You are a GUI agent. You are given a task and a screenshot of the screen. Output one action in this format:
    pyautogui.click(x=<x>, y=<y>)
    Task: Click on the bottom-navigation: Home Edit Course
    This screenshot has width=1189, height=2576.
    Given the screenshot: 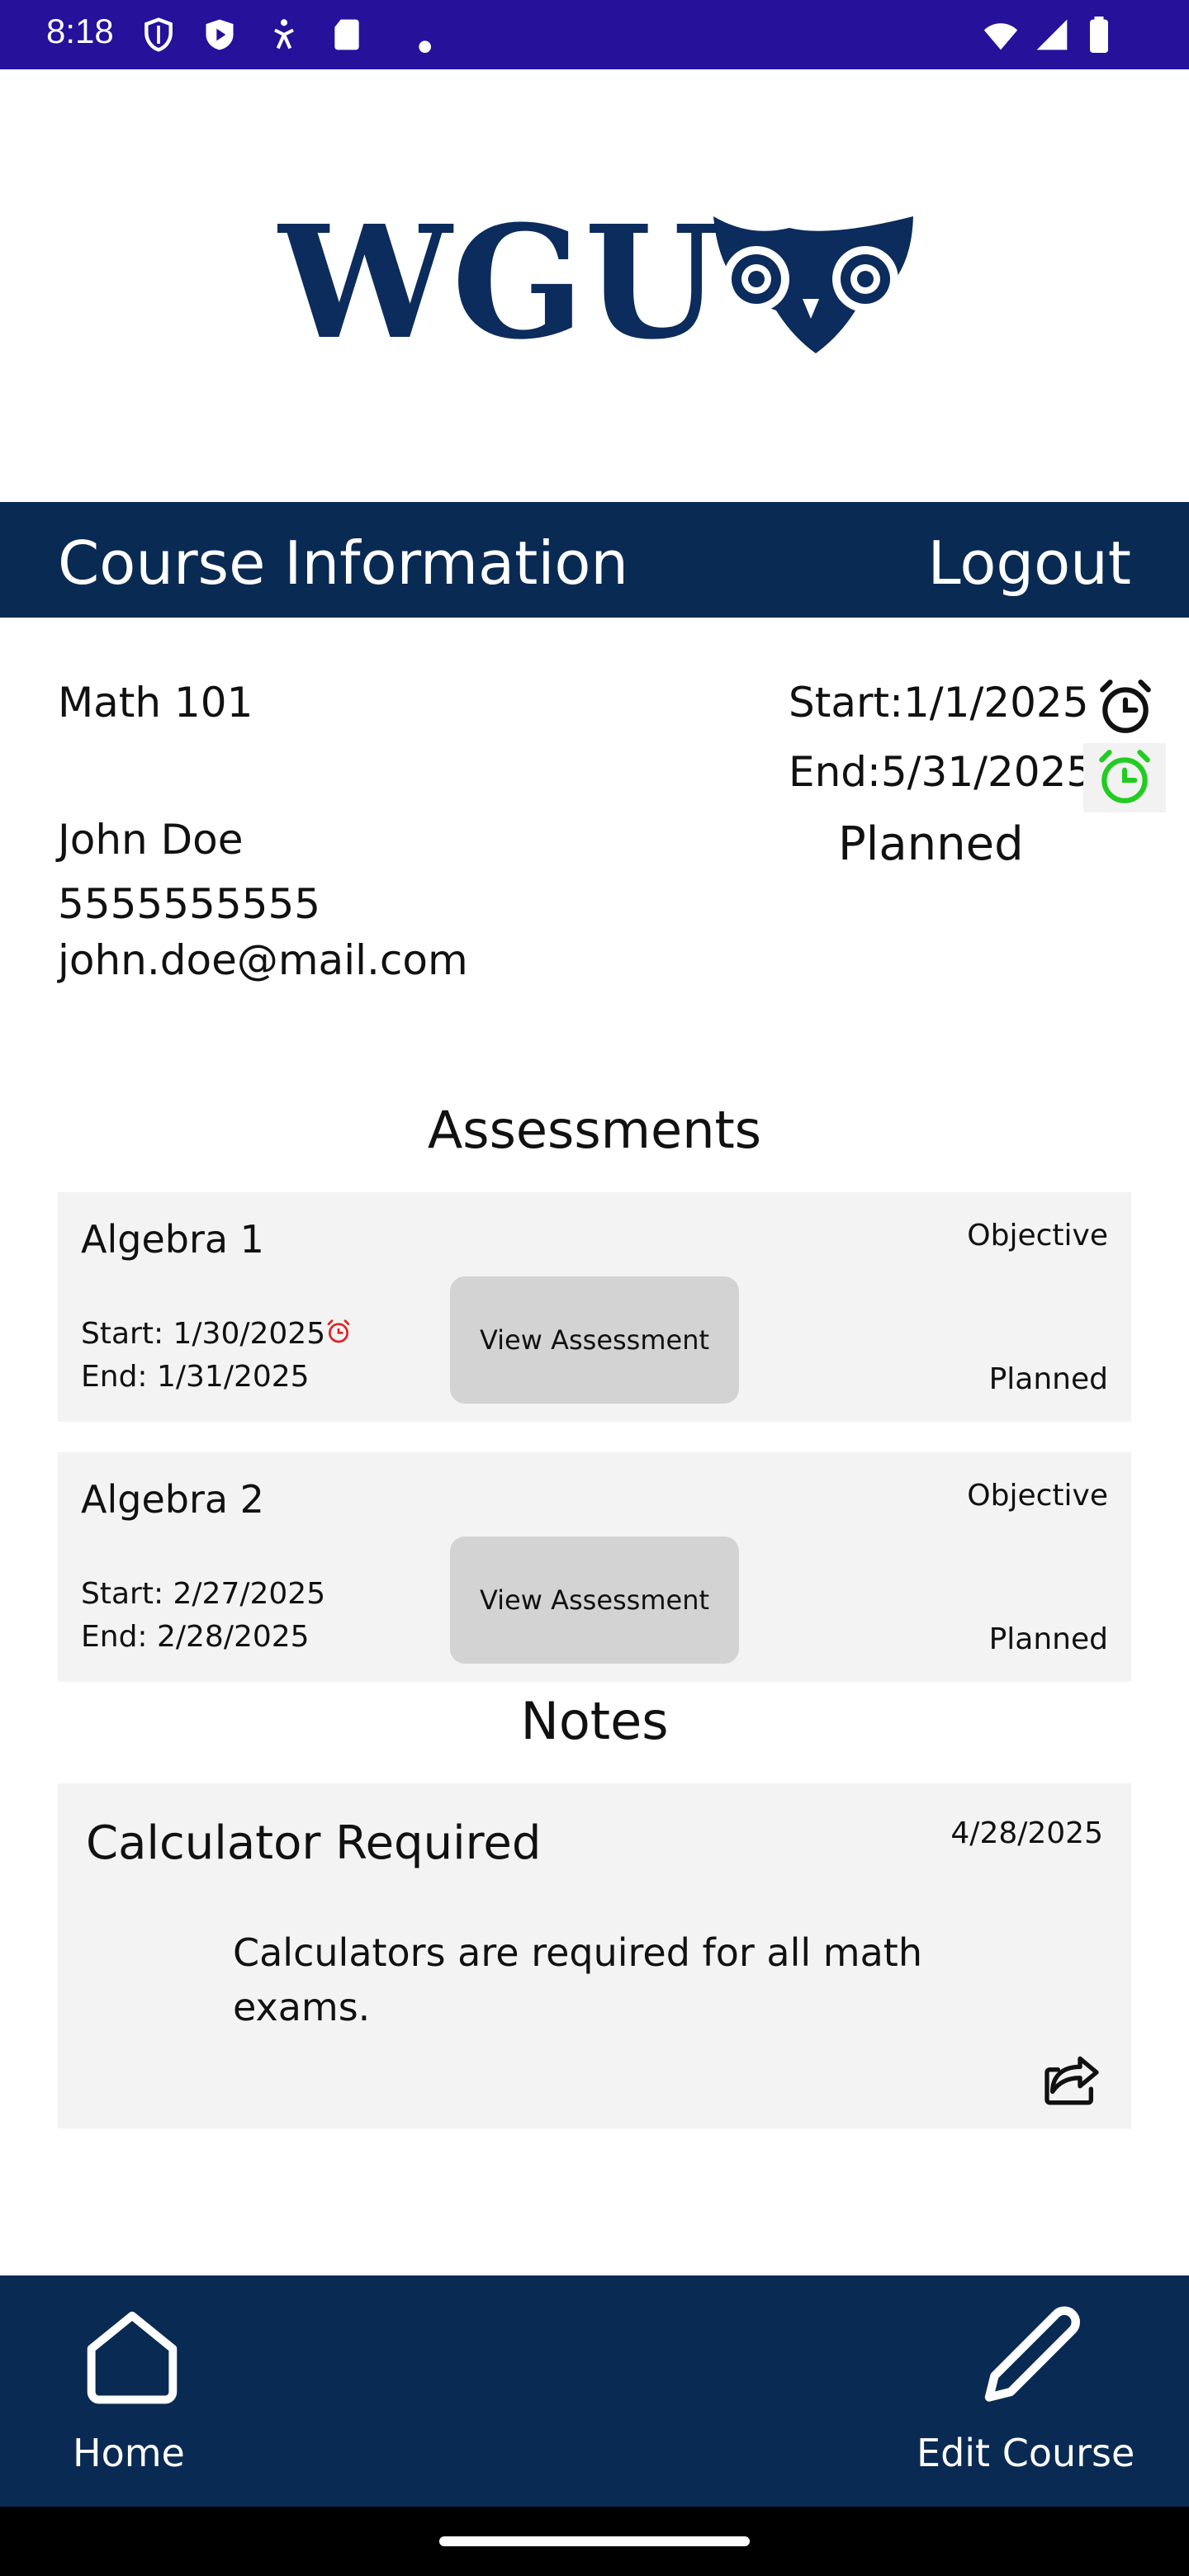 What is the action you would take?
    pyautogui.click(x=594, y=2391)
    